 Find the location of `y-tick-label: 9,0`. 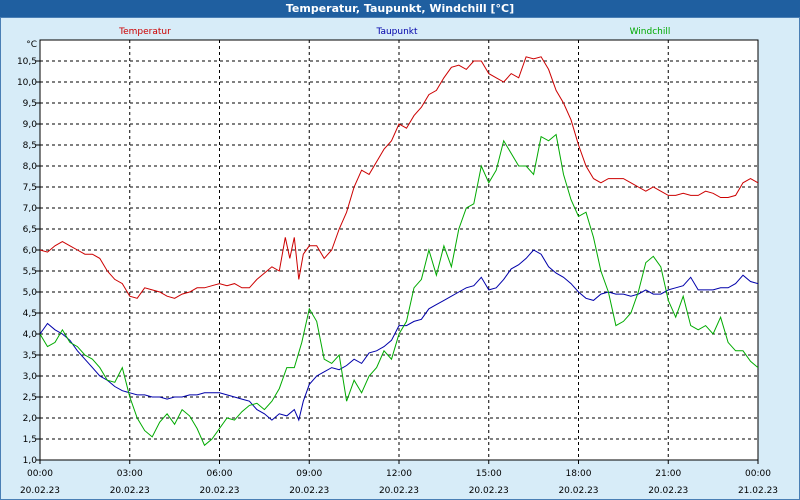

y-tick-label: 9,0 is located at coordinates (30, 125).